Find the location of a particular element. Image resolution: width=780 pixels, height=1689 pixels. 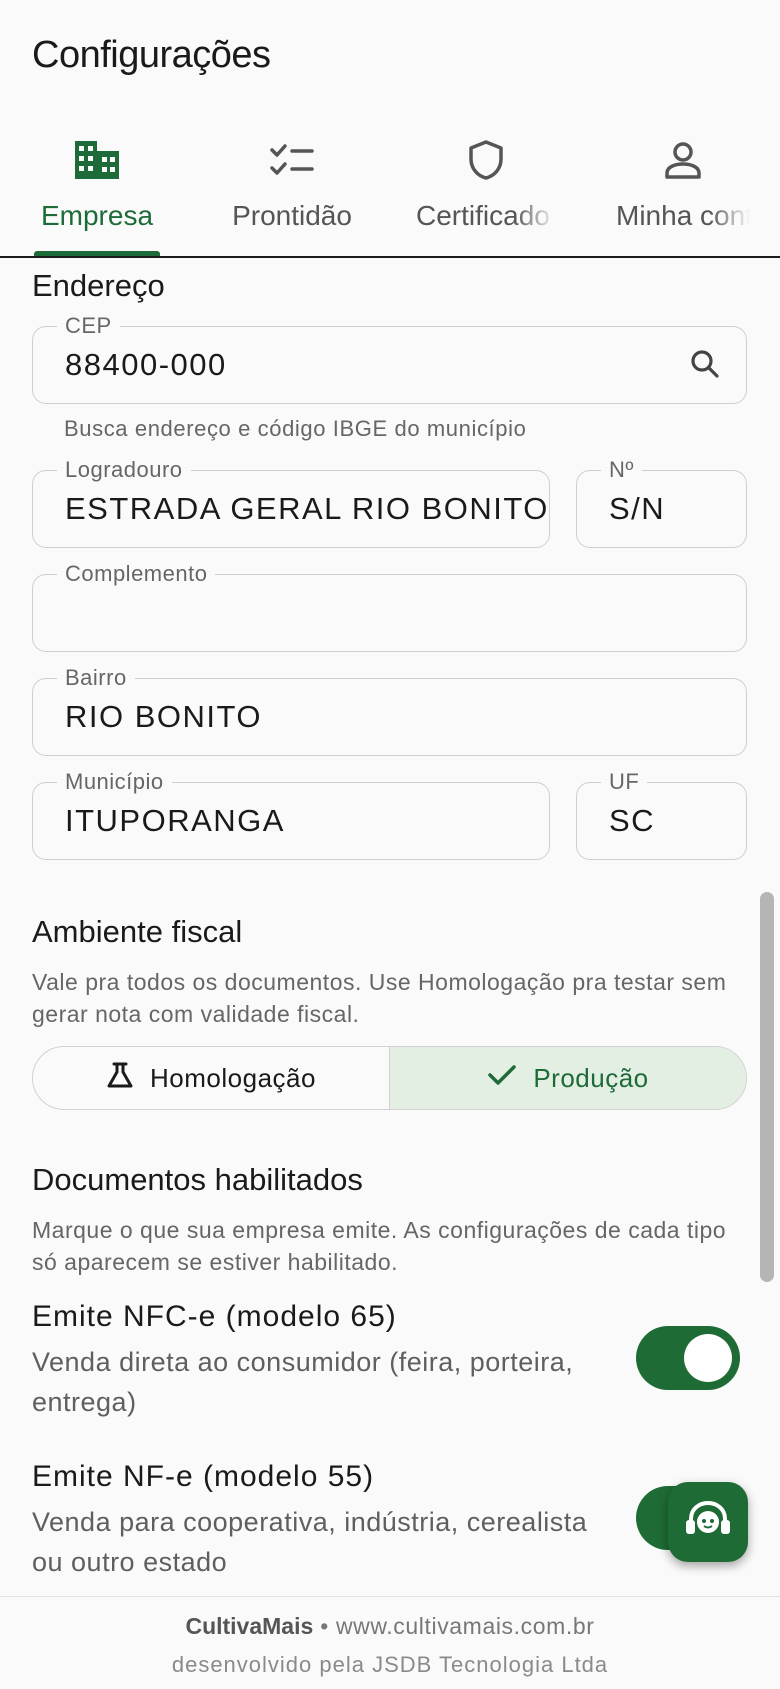

numero-field: Nº S/N is located at coordinates (661, 502).